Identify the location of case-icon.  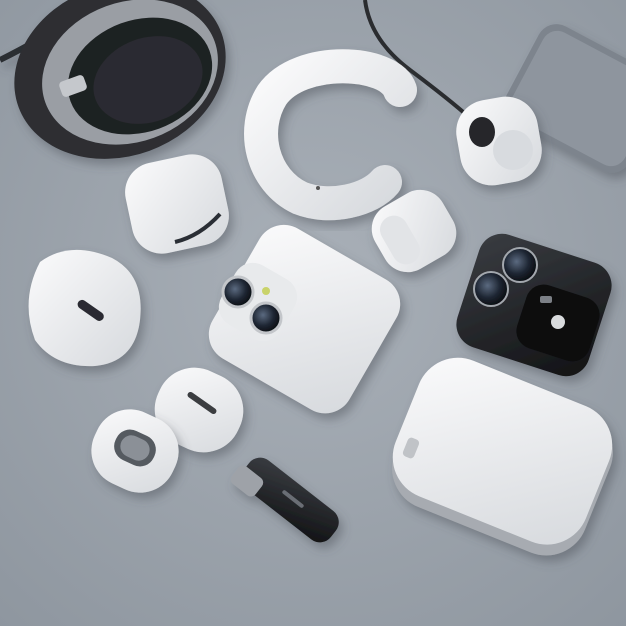
(84, 308).